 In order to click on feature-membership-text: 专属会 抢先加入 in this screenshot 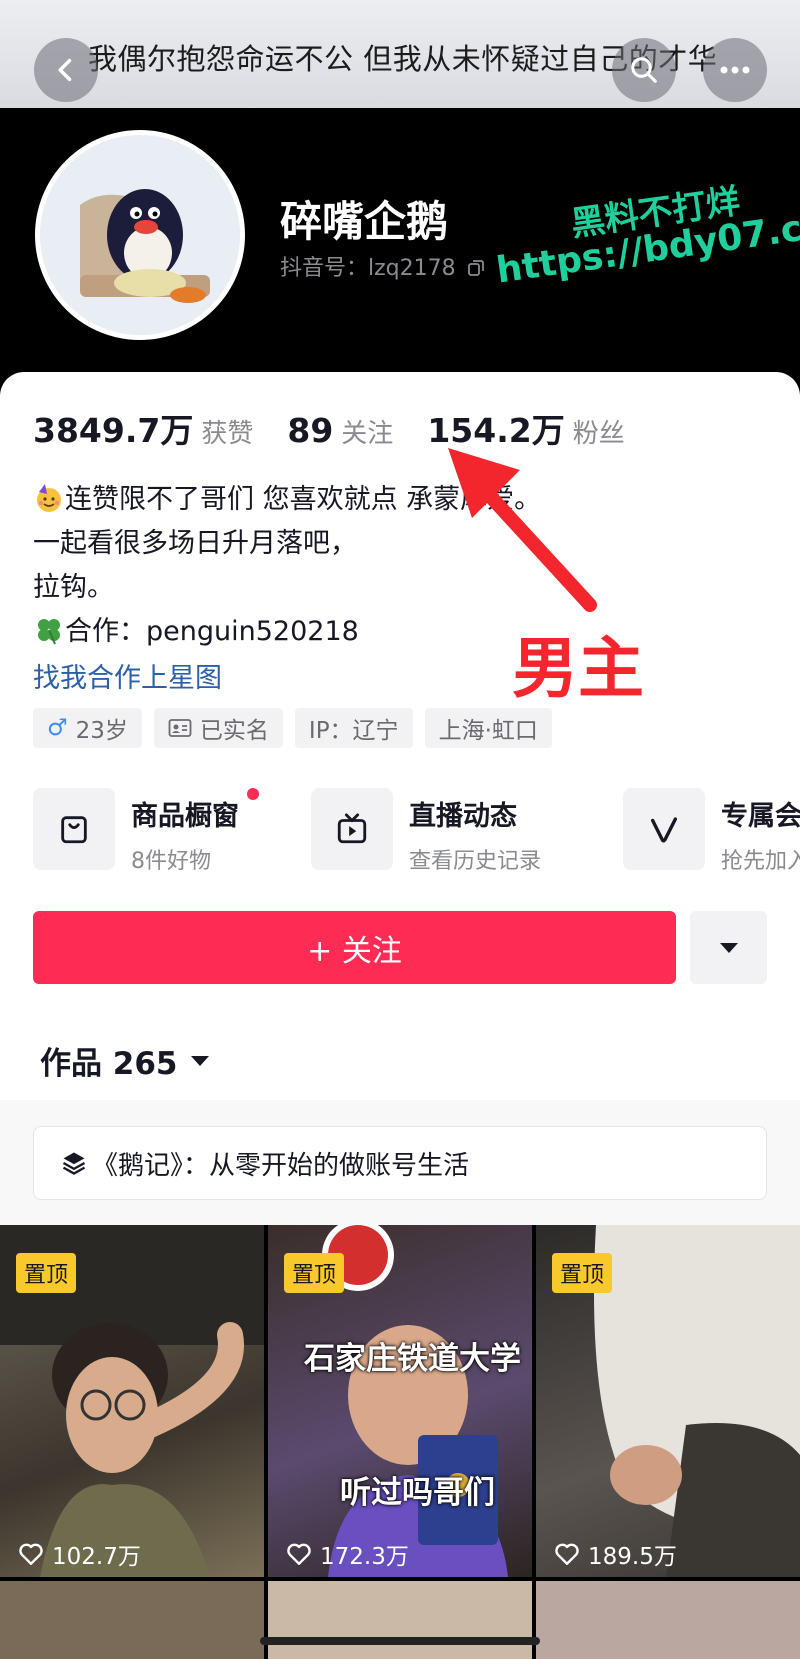, I will do `click(760, 829)`.